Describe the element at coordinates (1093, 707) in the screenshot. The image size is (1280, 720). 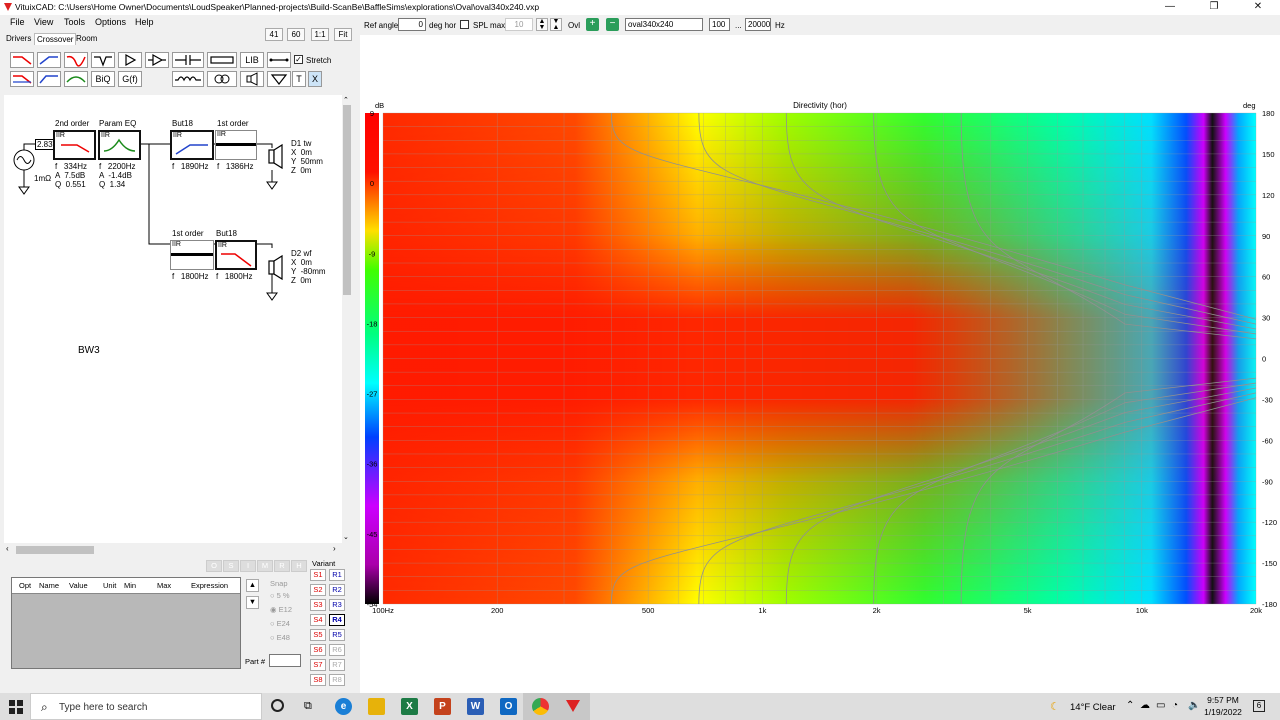
I see `weather-text: 14°F Clear` at that location.